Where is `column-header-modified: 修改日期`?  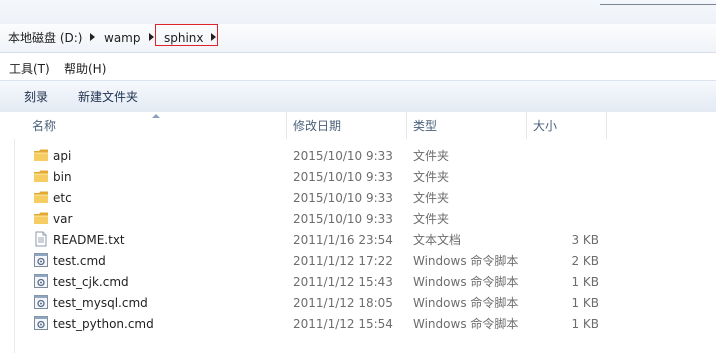 column-header-modified: 修改日期 is located at coordinates (317, 126).